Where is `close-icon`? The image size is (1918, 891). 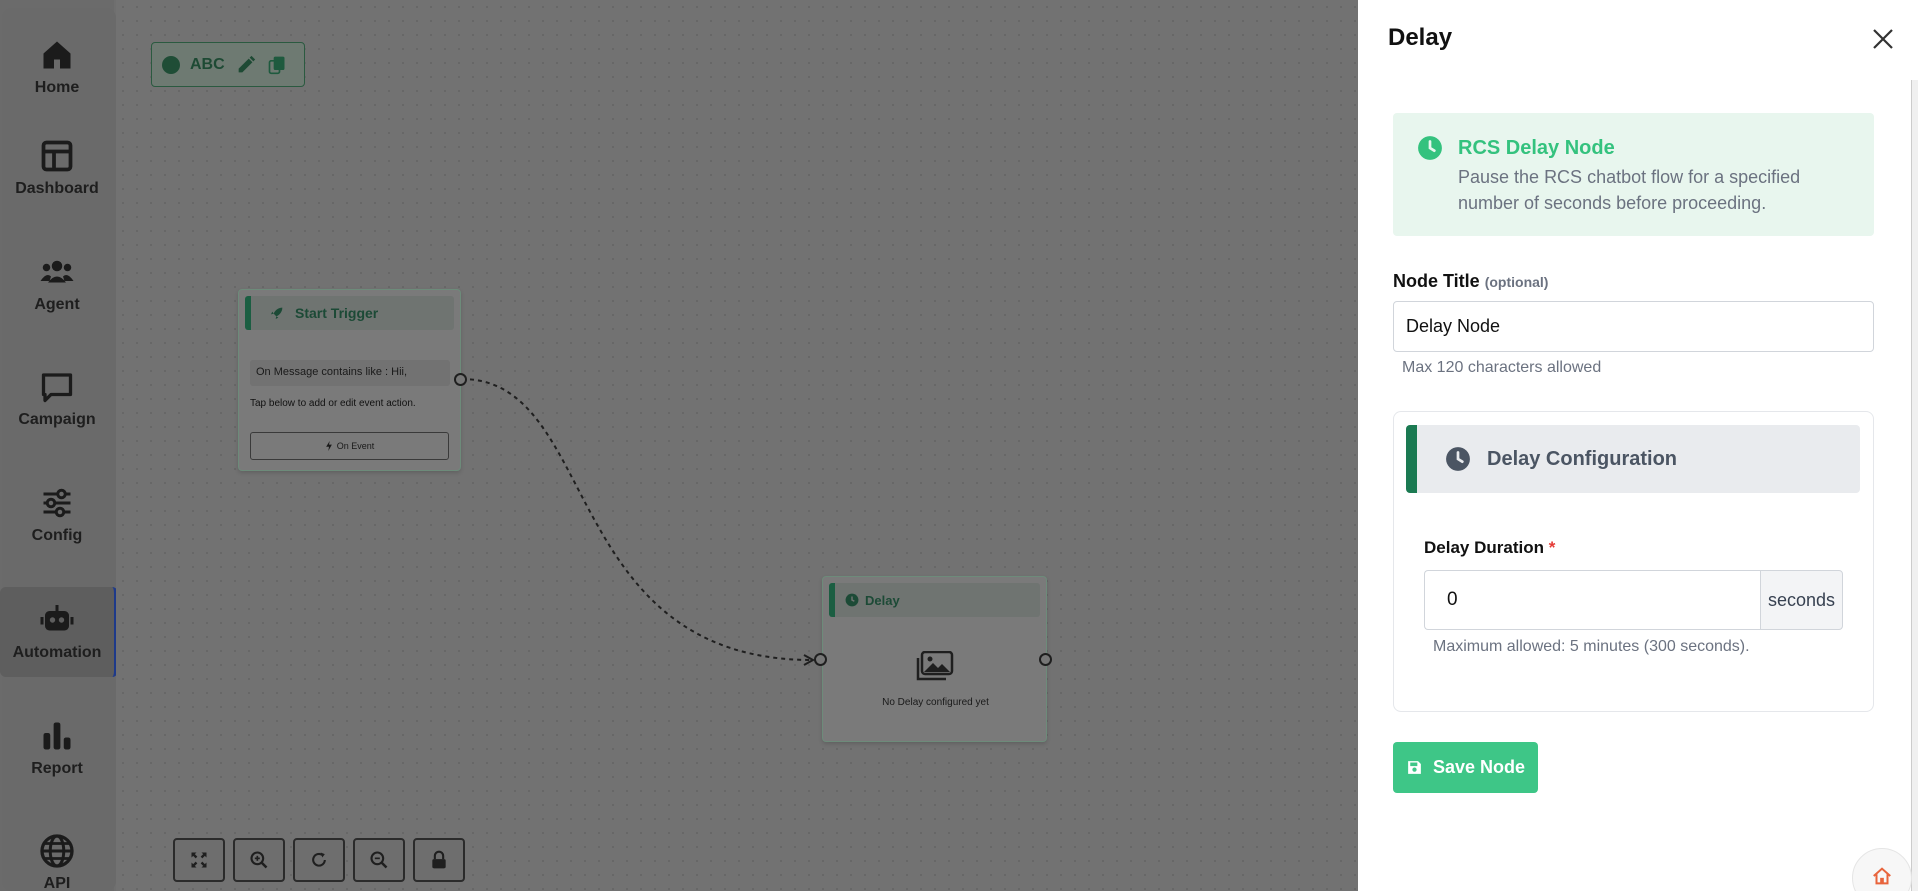 close-icon is located at coordinates (1883, 39).